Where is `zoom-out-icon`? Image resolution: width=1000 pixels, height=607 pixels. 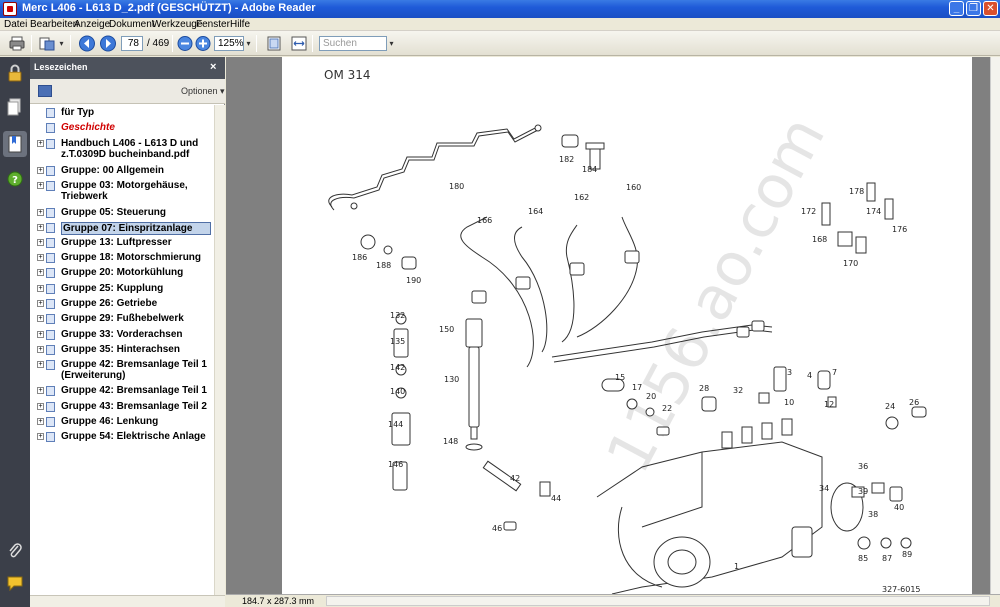
zoom-out-icon is located at coordinates (185, 43).